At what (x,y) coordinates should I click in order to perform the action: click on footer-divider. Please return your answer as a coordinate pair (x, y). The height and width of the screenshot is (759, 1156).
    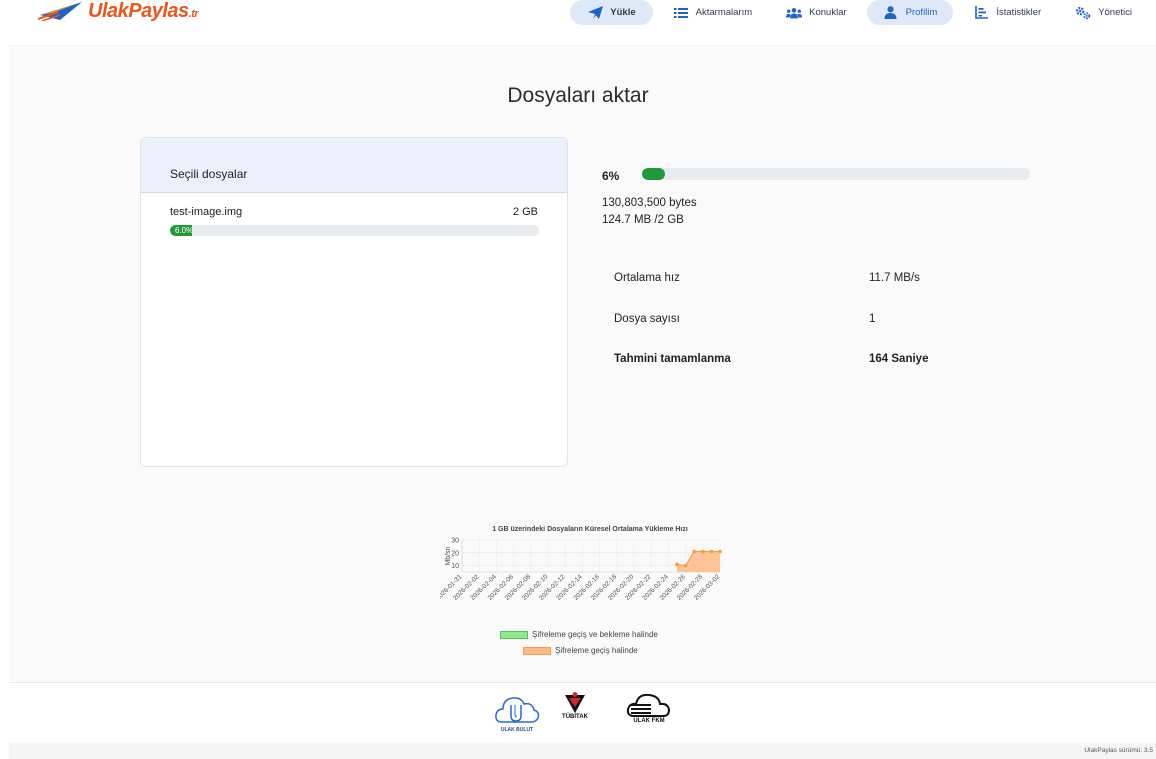
    Looking at the image, I should click on (582, 682).